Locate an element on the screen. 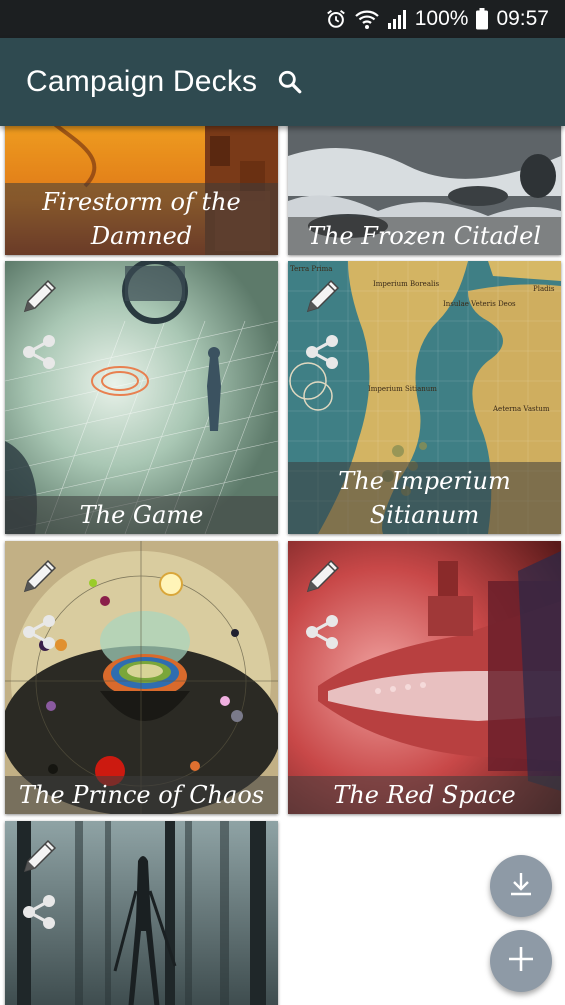  search-icon is located at coordinates (290, 82).